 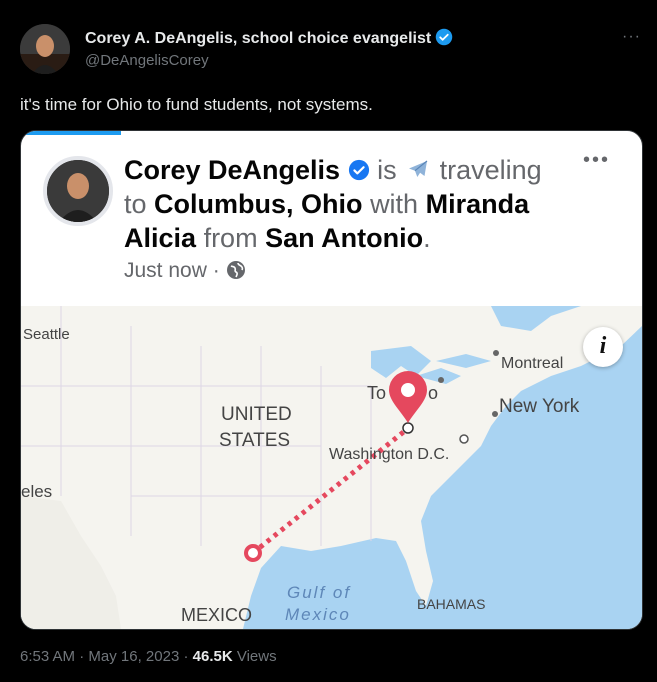 What do you see at coordinates (319, 592) in the screenshot?
I see `label-gulf: Gulf of` at bounding box center [319, 592].